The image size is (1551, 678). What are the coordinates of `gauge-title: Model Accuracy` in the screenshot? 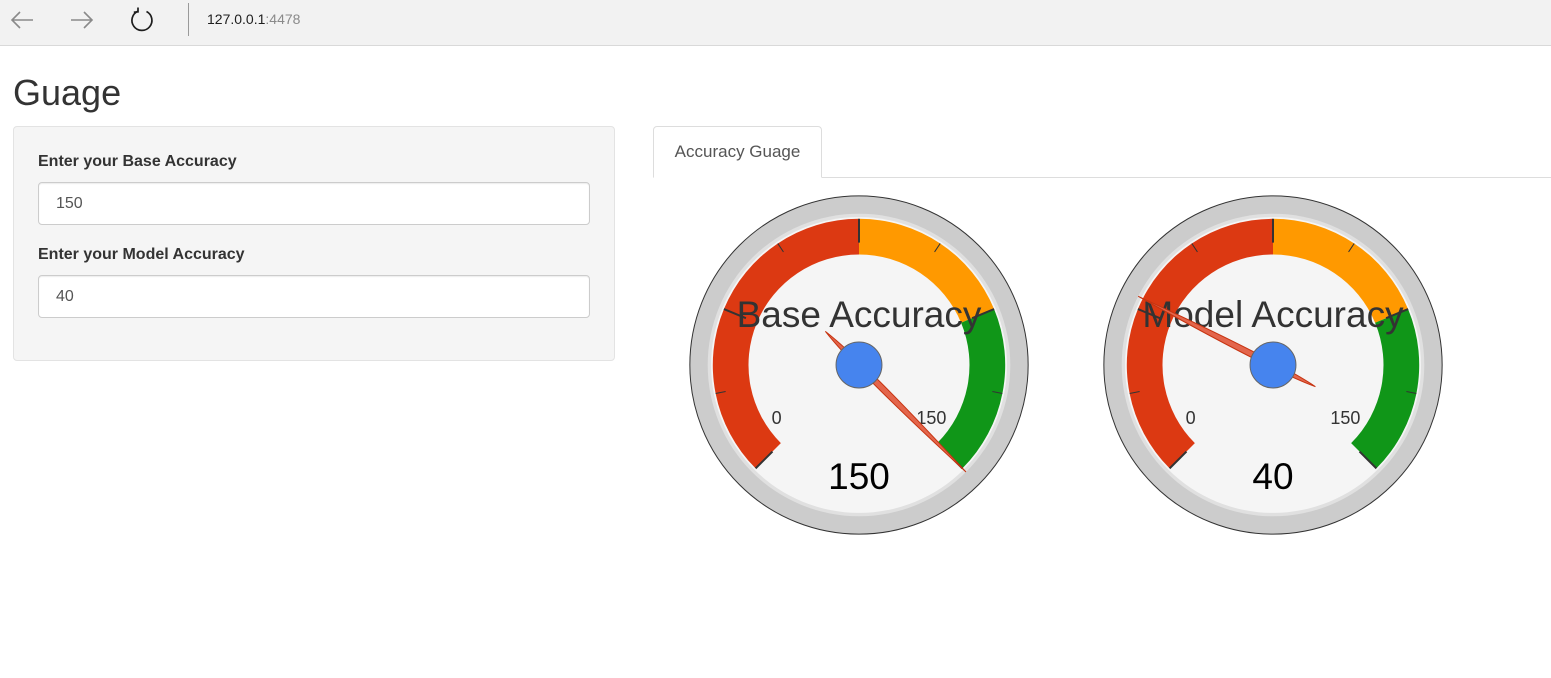 It's located at (1273, 314).